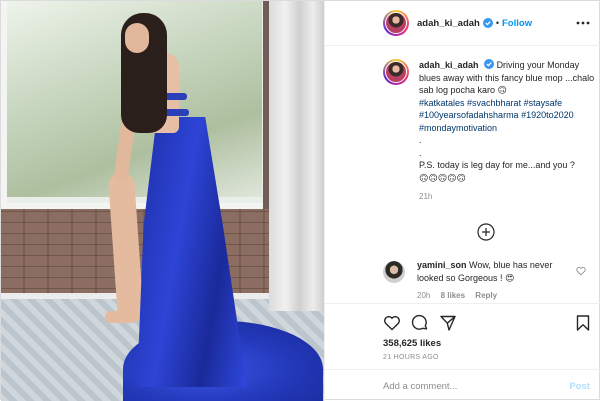 The image size is (600, 401). What do you see at coordinates (497, 165) in the screenshot?
I see `caption-ps: P.S. today is leg day for me...and you ?` at bounding box center [497, 165].